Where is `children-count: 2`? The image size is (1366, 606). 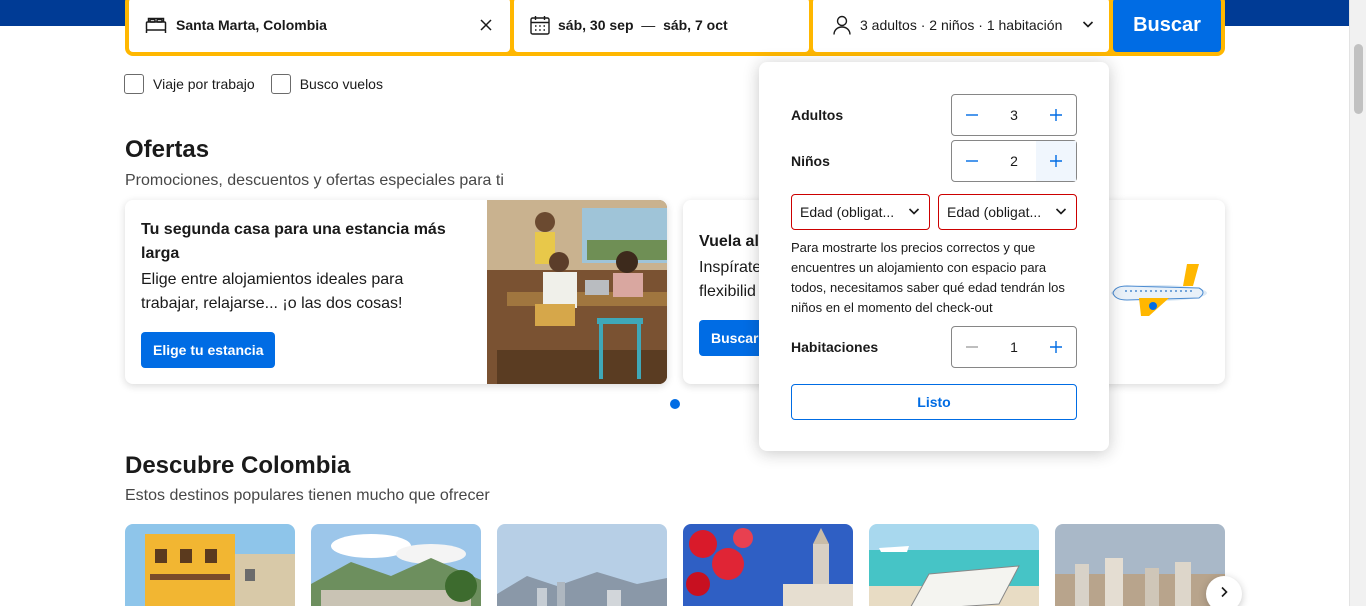
children-count: 2 is located at coordinates (1014, 161).